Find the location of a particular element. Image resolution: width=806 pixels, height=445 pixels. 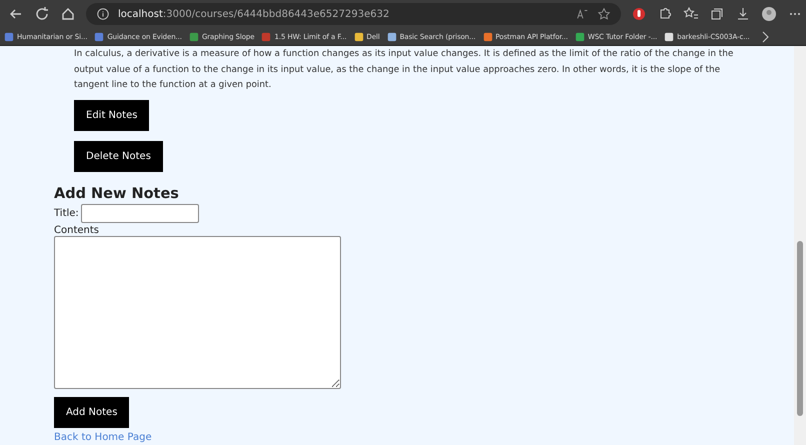

download-icon is located at coordinates (743, 14).